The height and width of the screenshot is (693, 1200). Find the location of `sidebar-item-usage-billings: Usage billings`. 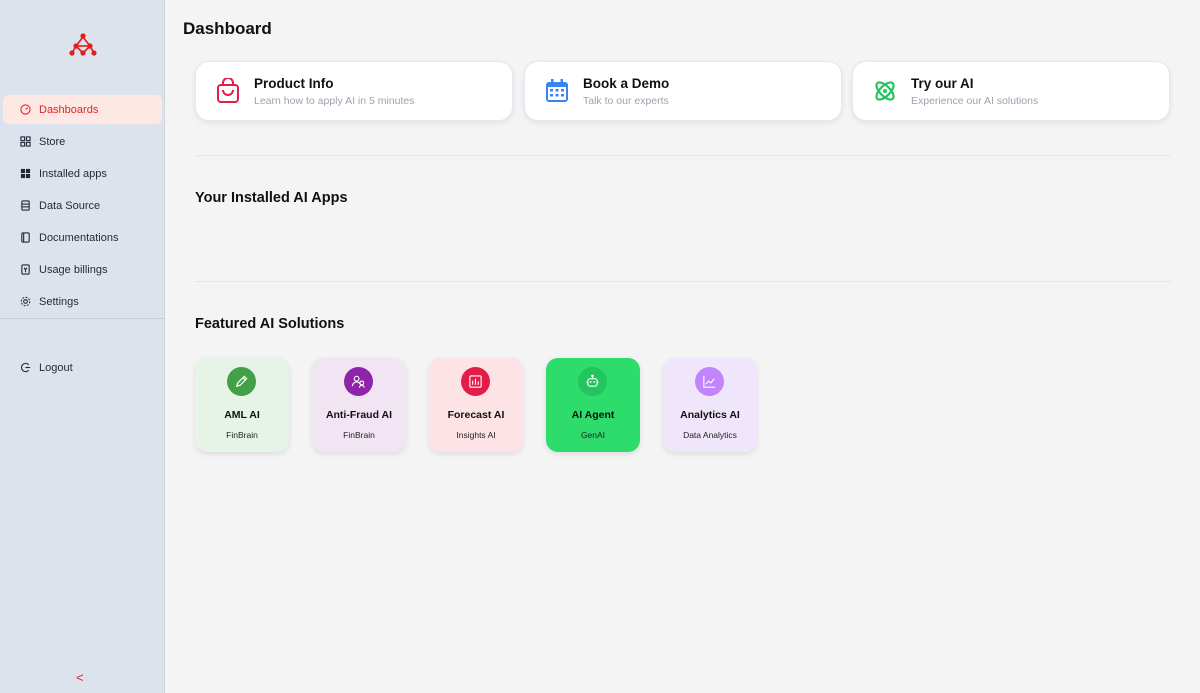

sidebar-item-usage-billings: Usage billings is located at coordinates (82, 269).